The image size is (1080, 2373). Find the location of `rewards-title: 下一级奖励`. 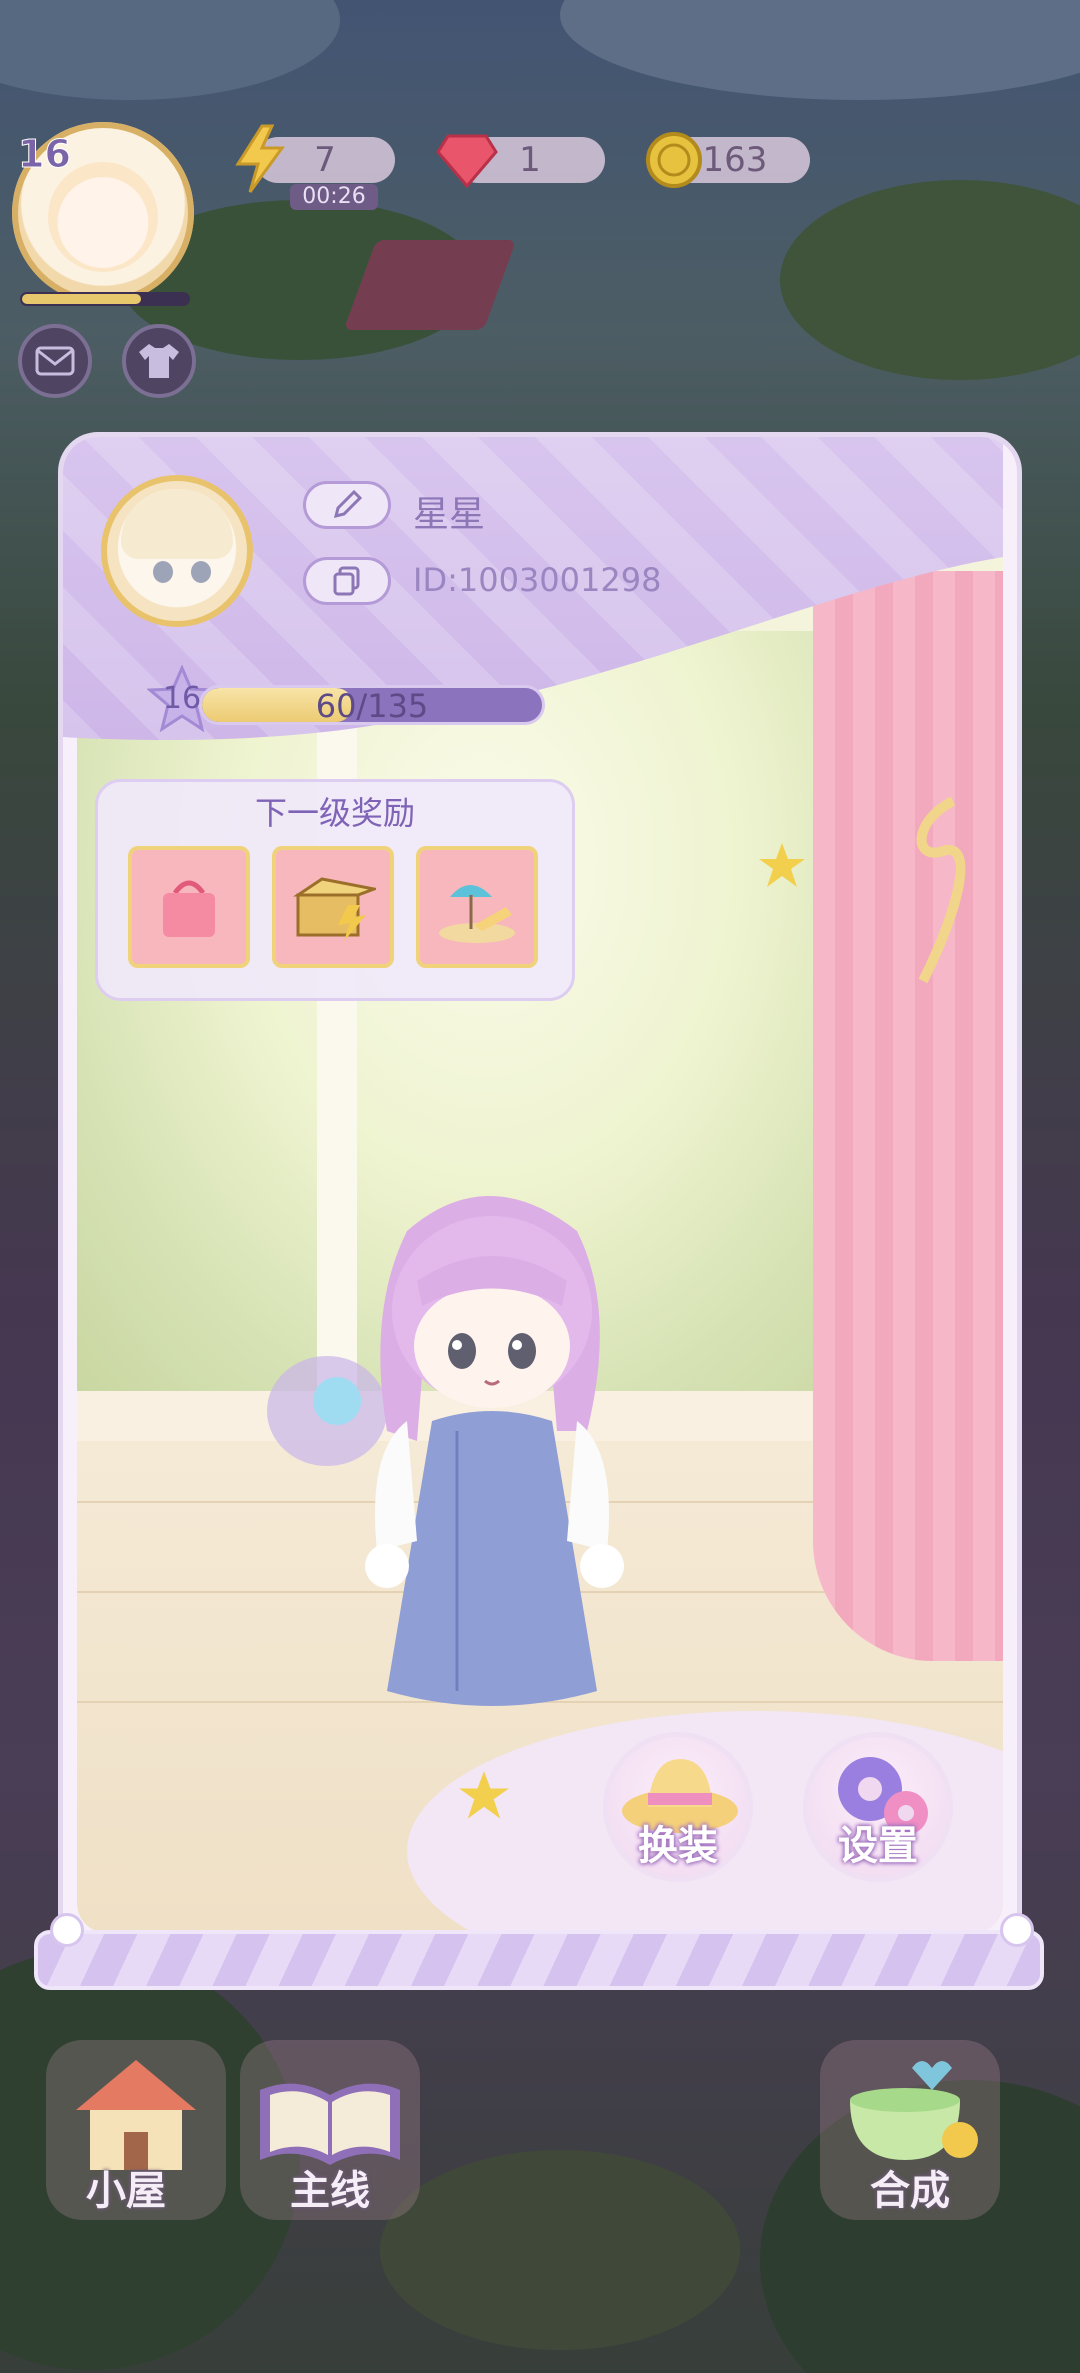

rewards-title: 下一级奖励 is located at coordinates (334, 813).